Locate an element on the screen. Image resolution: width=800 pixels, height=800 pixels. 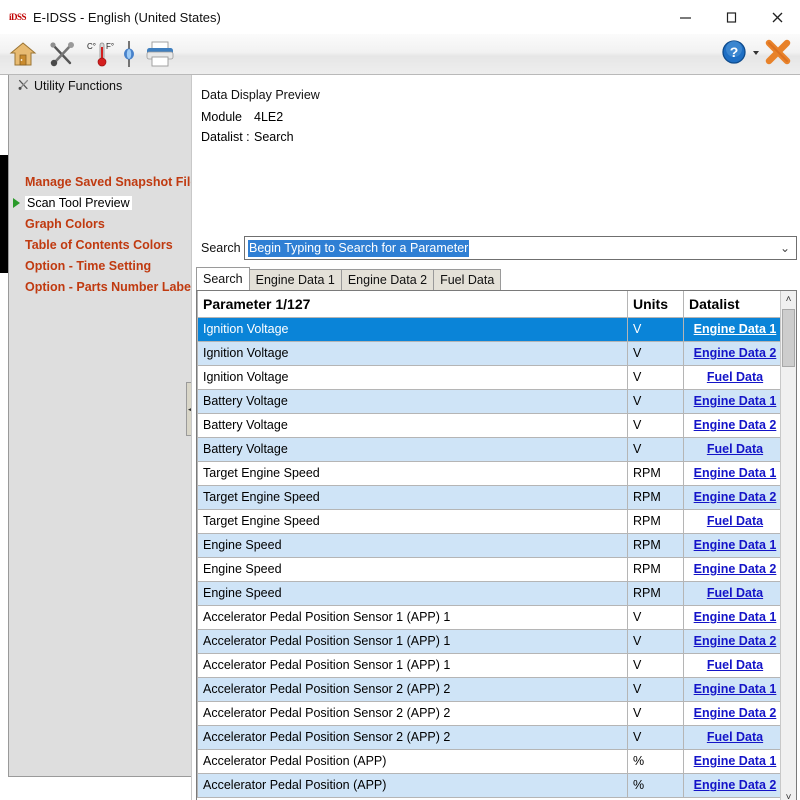
scroll-down-icon: ˅ is located at coordinates (788, 794).